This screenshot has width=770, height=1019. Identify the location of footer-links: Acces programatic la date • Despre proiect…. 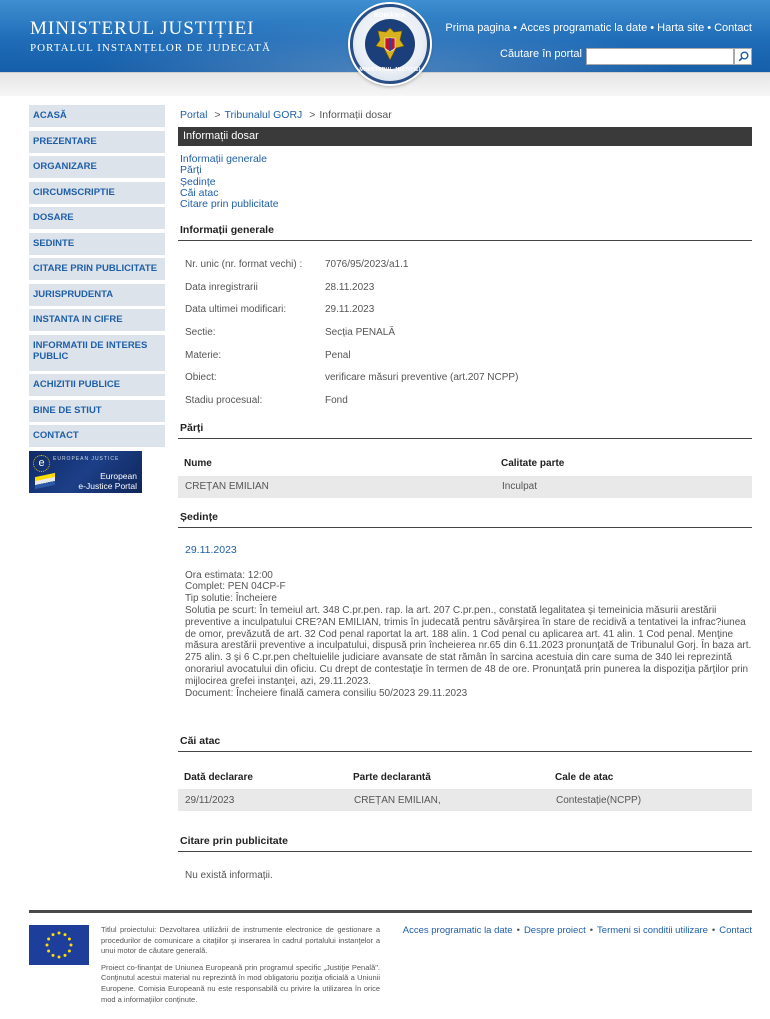
(577, 930).